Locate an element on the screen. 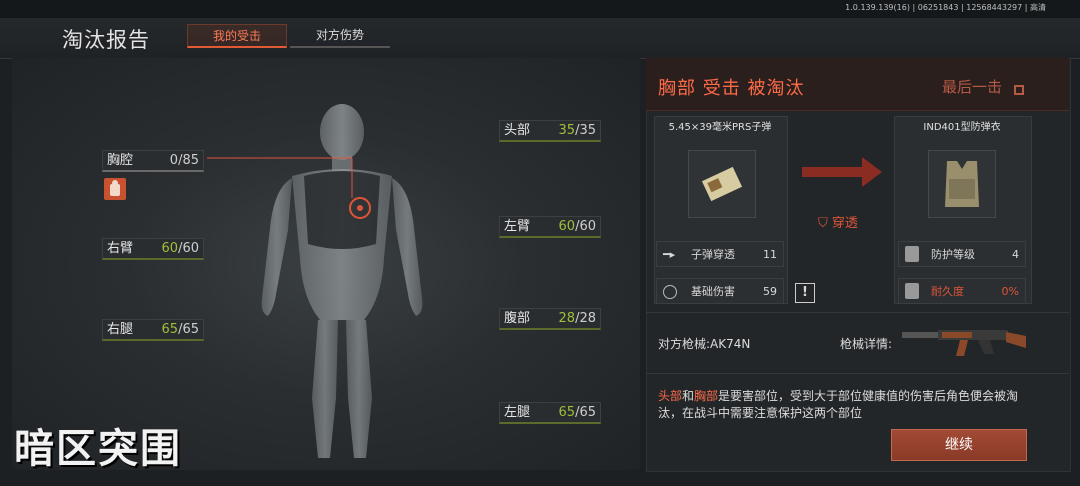 This screenshot has width=1080, height=486. weapon-details-label: 枪械详情: is located at coordinates (866, 344).